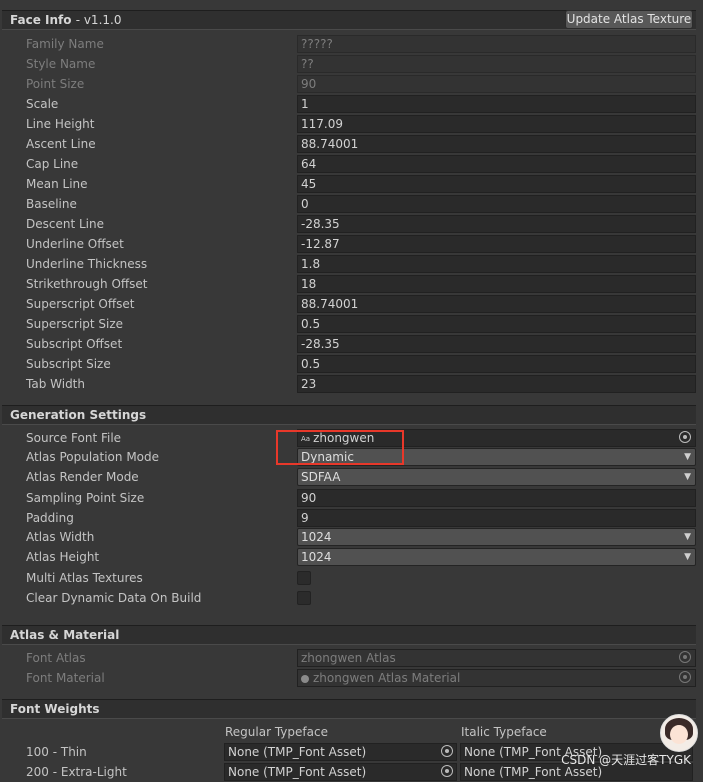  I want to click on face-info-row: Scale 1, so click(351, 104).